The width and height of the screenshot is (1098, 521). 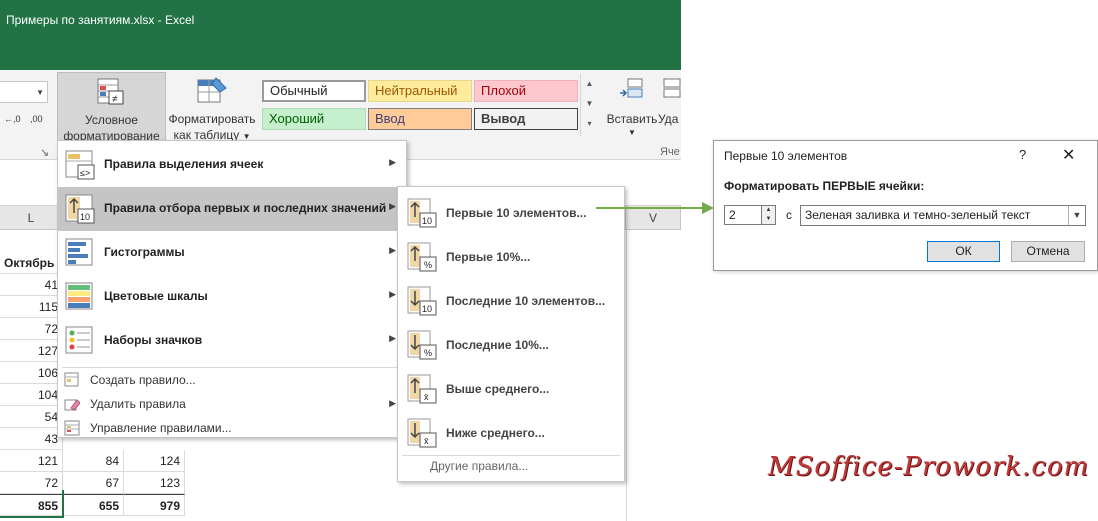 I want to click on decrease-decimal-button: ,00, so click(x=36, y=119).